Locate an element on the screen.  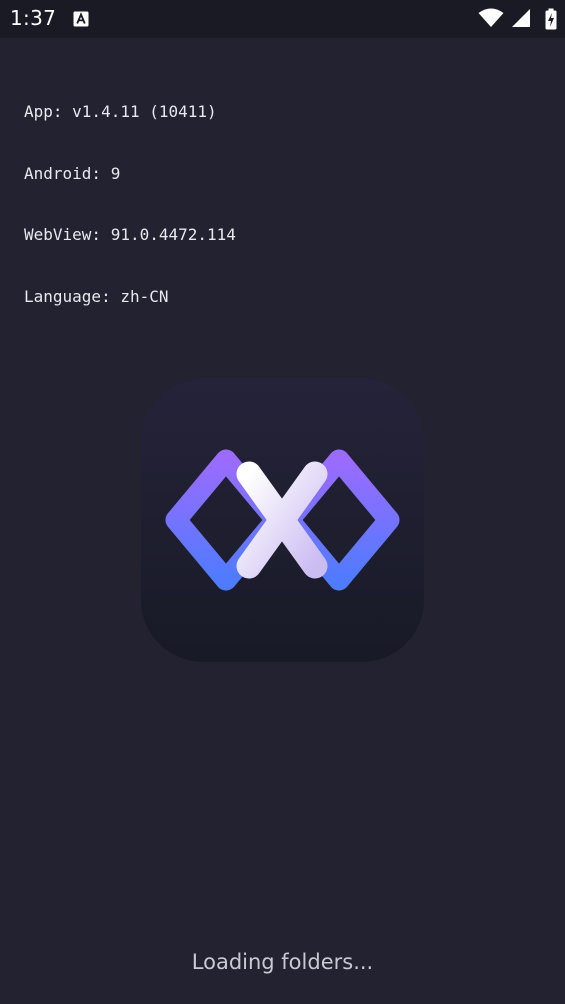
cellular-signal-icon is located at coordinates (521, 18).